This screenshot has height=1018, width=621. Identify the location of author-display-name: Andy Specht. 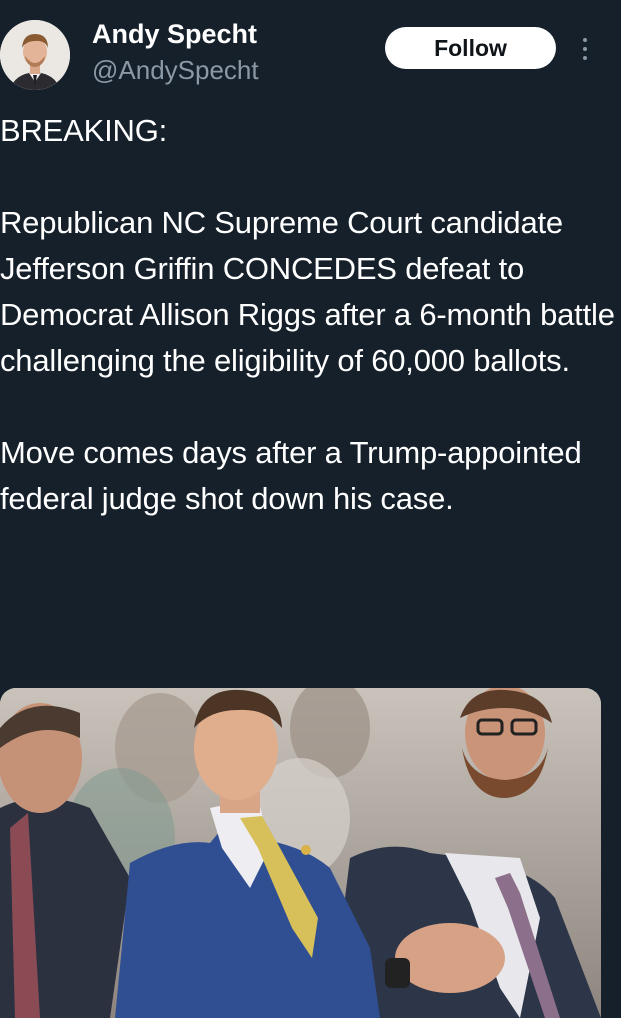
(174, 34).